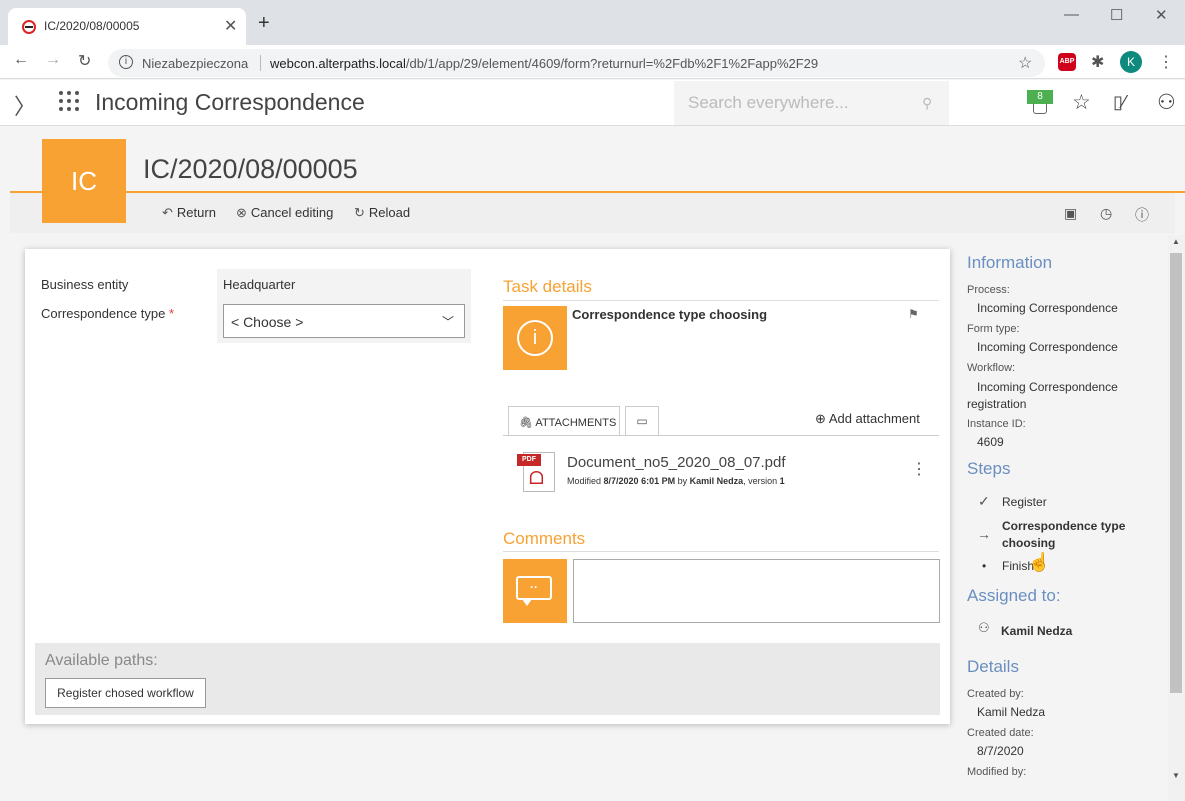 Image resolution: width=1185 pixels, height=801 pixels. Describe the element at coordinates (990, 442) in the screenshot. I see `instance-id-value: 4609` at that location.